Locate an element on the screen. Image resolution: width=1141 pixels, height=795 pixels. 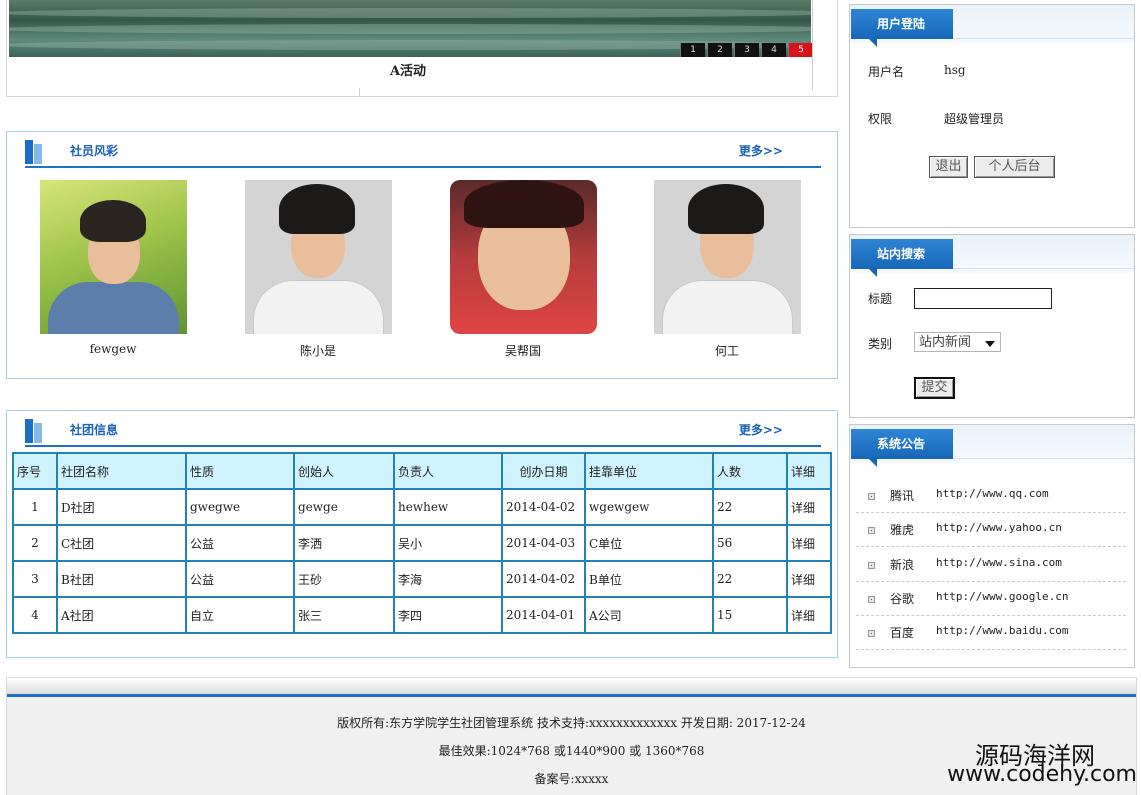
role-value: 超级管理员 is located at coordinates (974, 119).